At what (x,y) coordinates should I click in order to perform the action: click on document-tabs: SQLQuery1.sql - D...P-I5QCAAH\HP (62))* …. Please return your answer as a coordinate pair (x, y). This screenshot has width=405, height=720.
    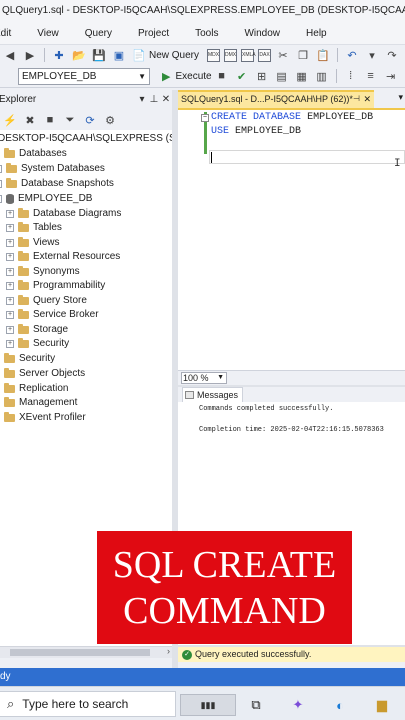
    Looking at the image, I should click on (291, 99).